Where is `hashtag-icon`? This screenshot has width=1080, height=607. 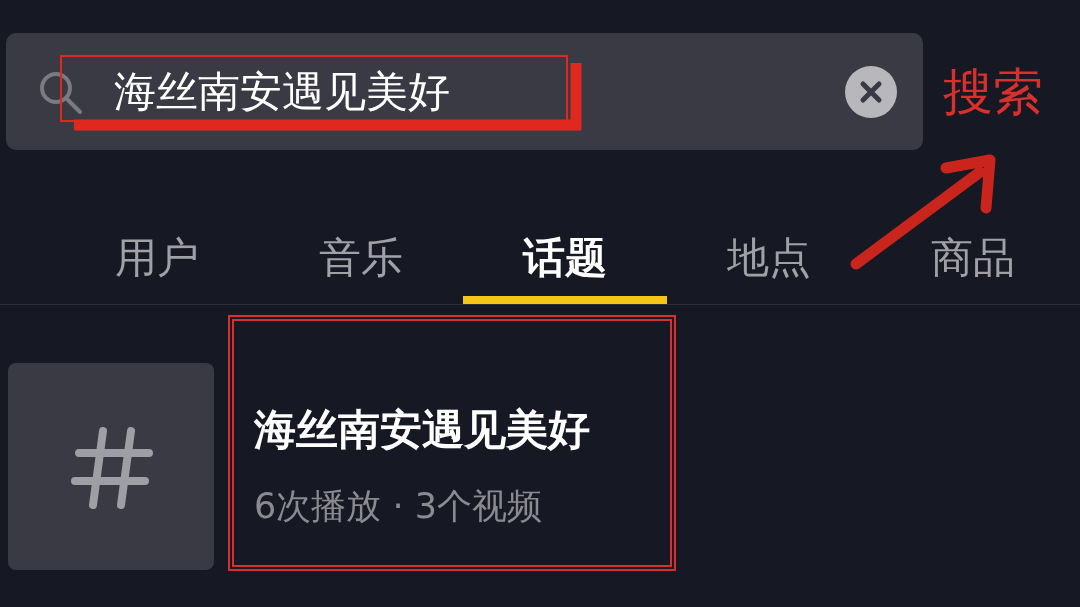 hashtag-icon is located at coordinates (111, 466).